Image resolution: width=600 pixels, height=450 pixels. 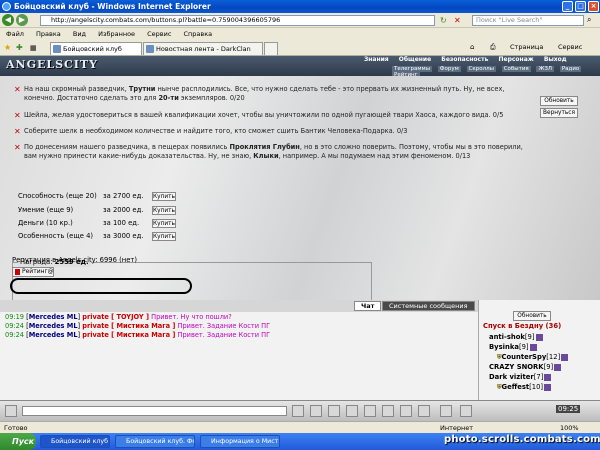 I want to click on nav-security: Безопасность, so click(x=464, y=59).